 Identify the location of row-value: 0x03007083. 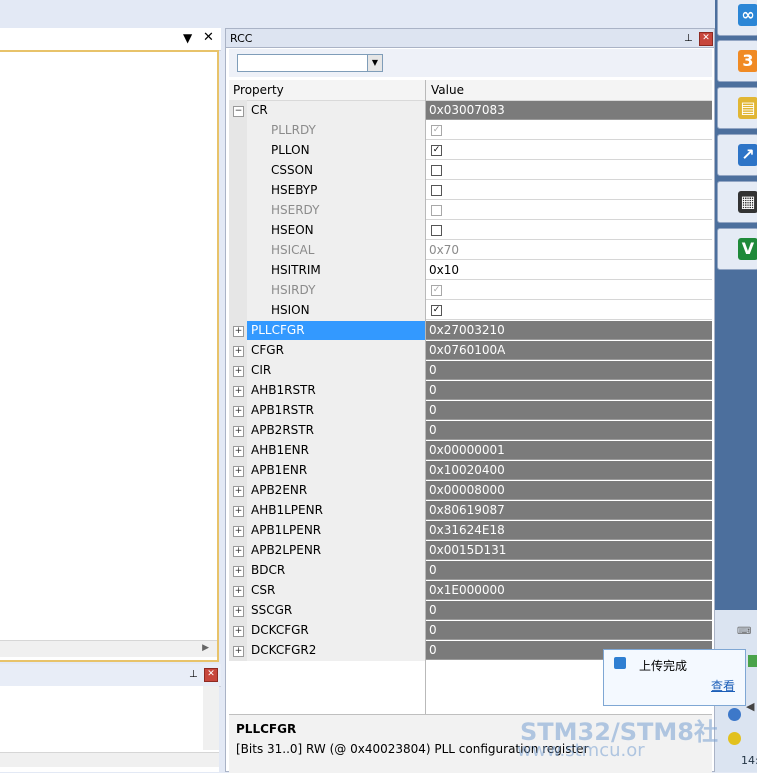
(569, 110).